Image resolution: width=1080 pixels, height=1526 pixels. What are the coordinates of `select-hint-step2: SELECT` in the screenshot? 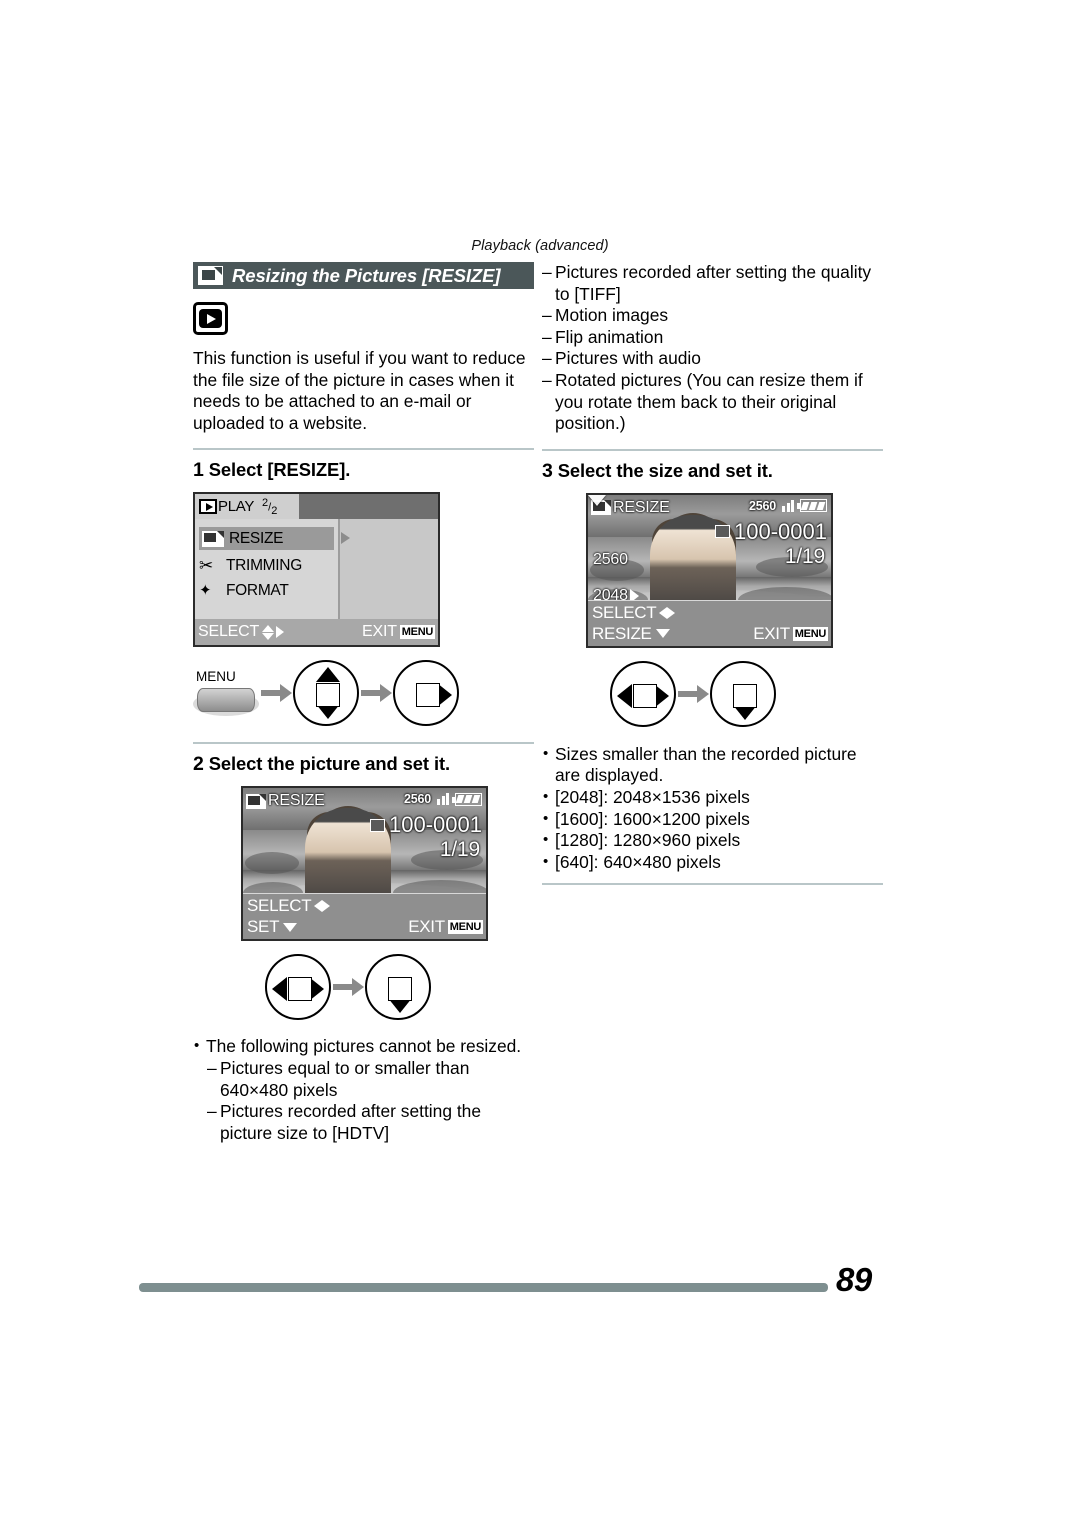 It's located at (289, 906).